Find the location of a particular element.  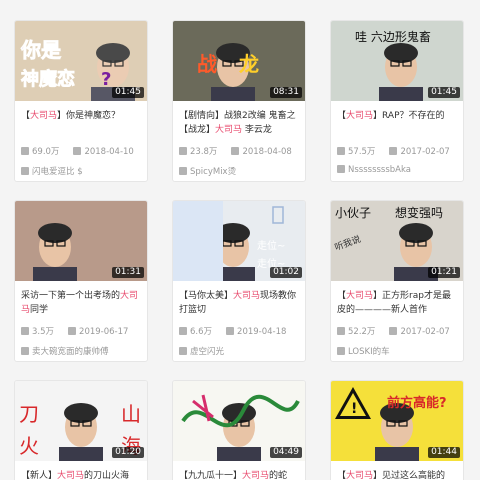

video-card: 04:49 【九九瓜十一】大司马的蛇 is located at coordinates (239, 430).